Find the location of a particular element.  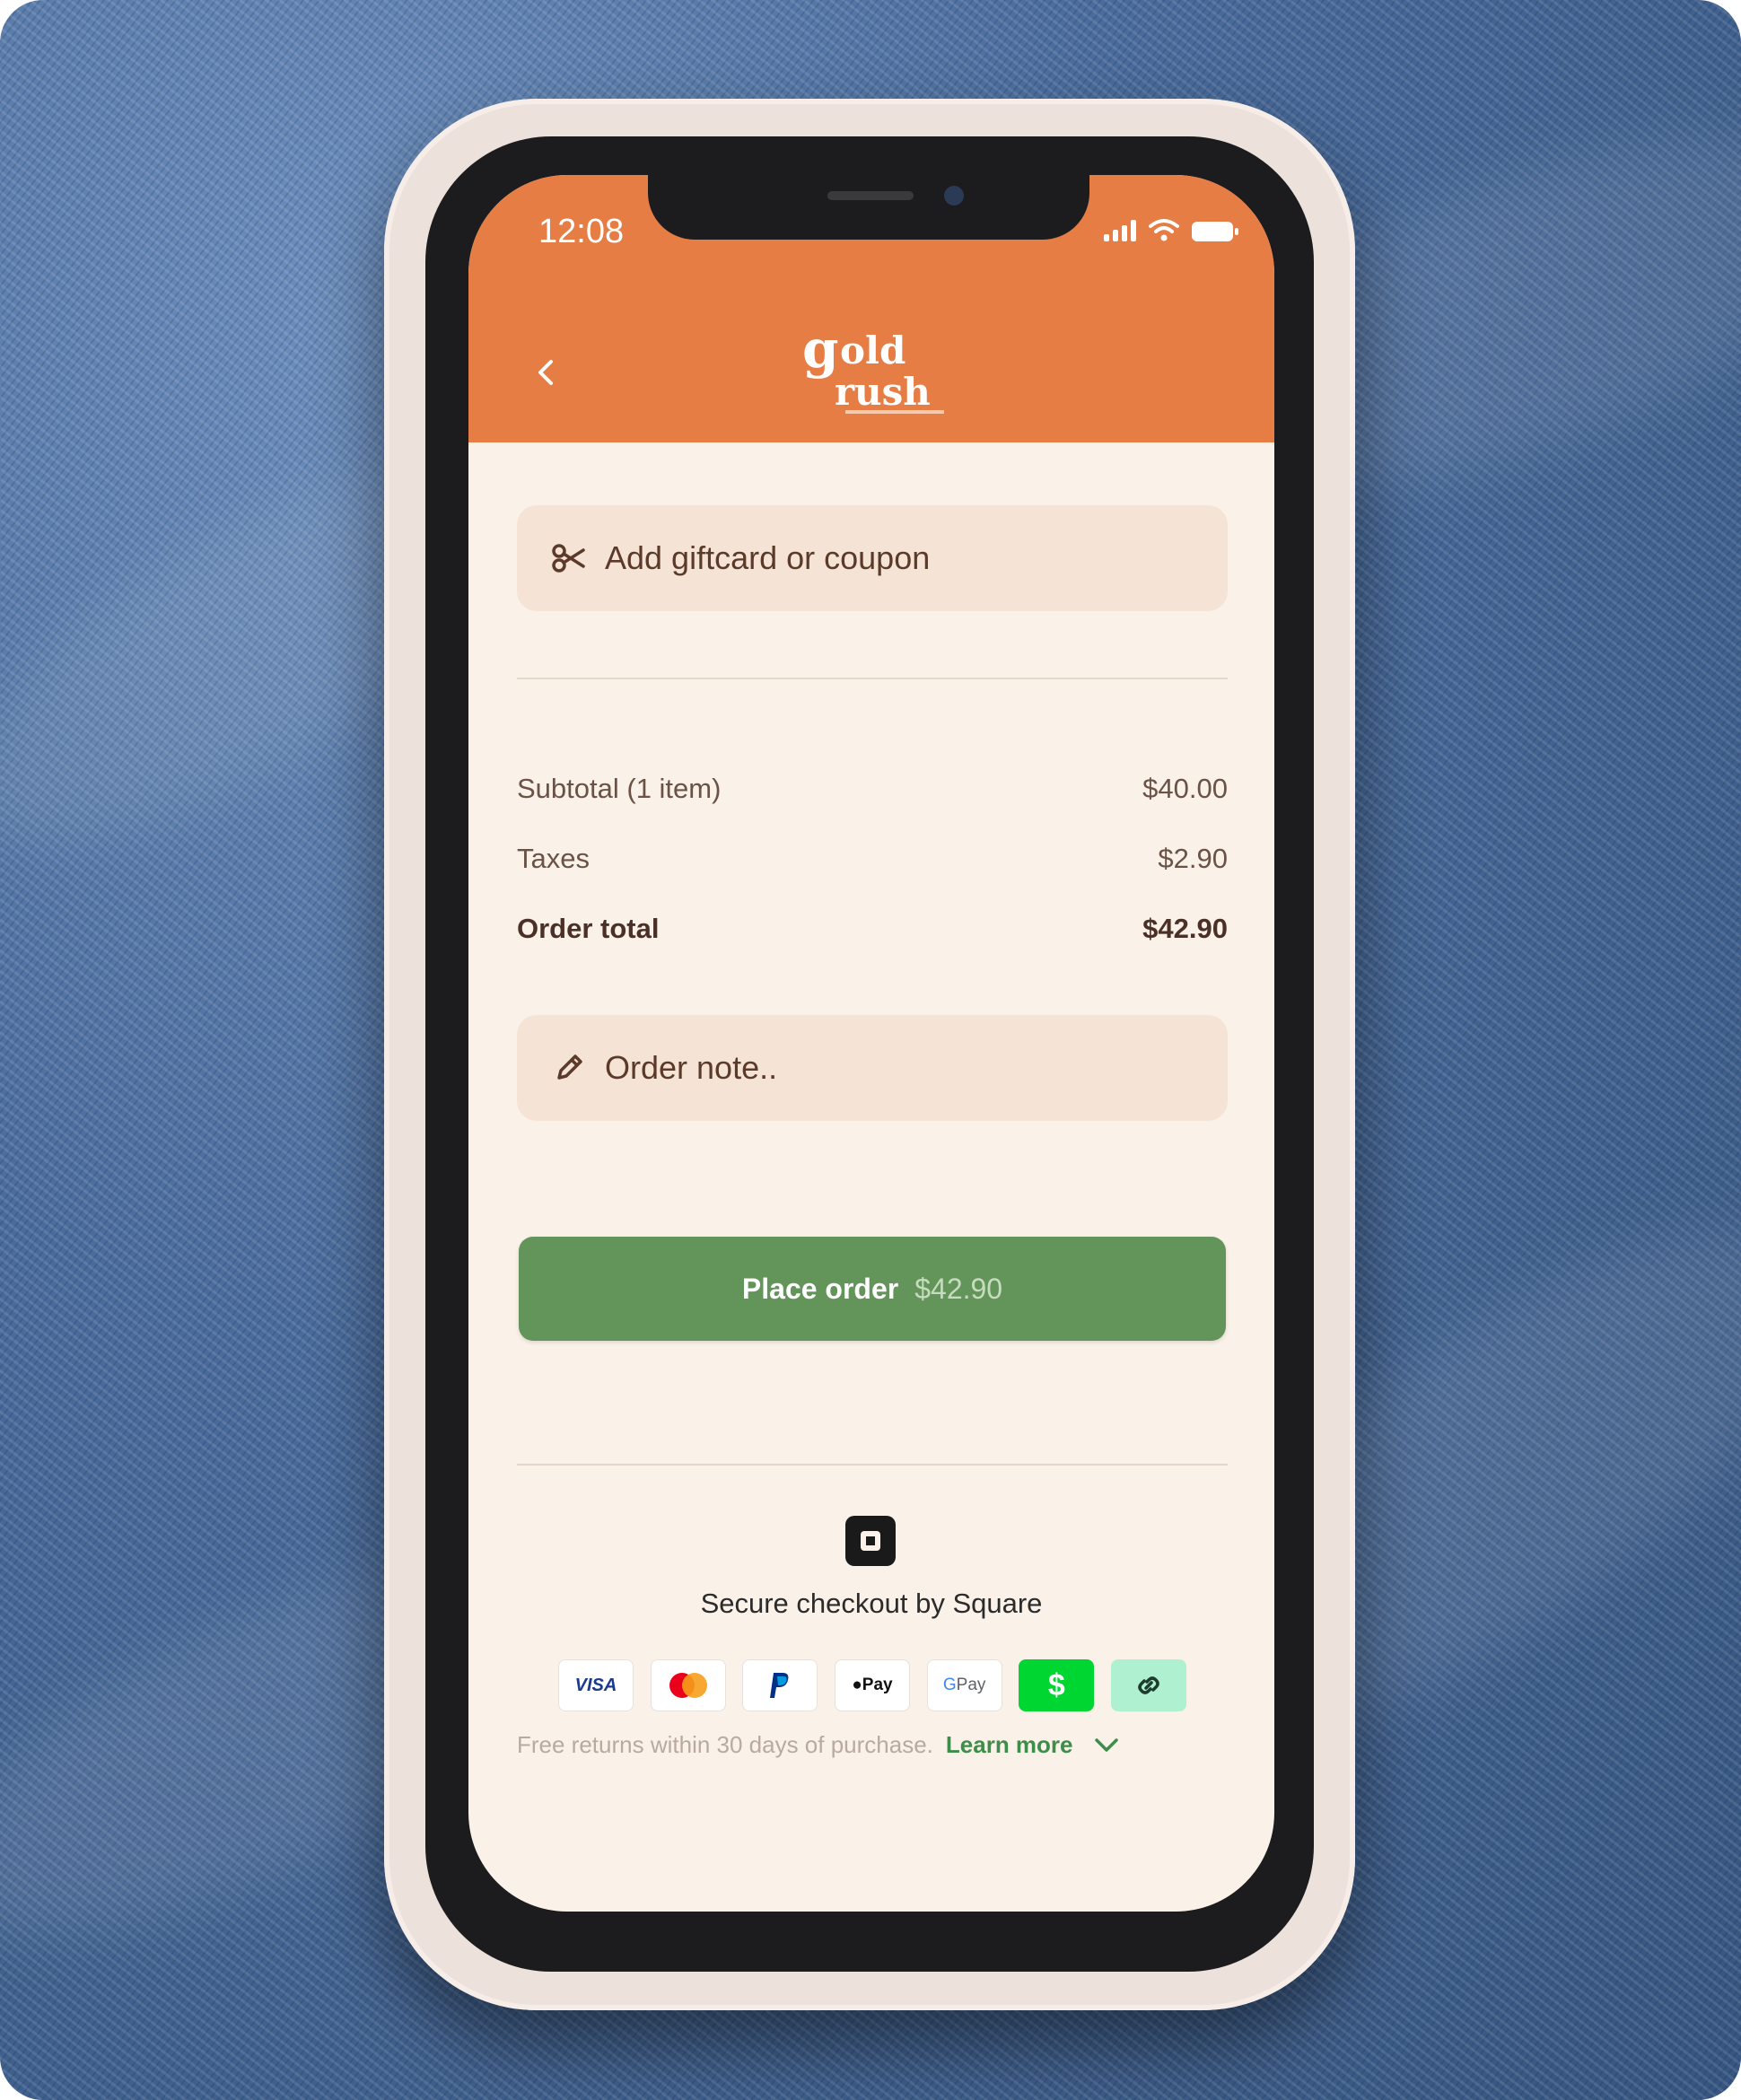

pencil-icon is located at coordinates (569, 1068).